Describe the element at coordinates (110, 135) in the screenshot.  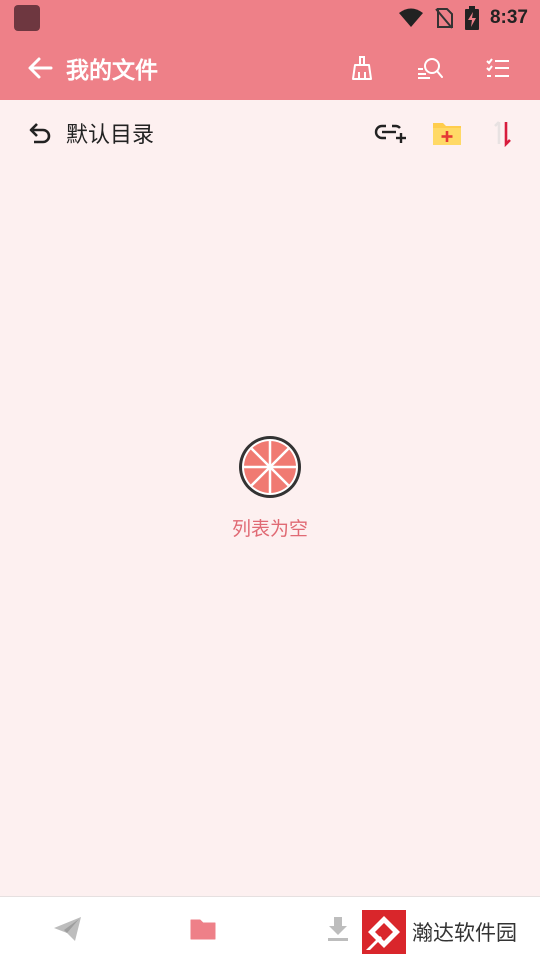
I see `current-directory-label: 默认目录` at that location.